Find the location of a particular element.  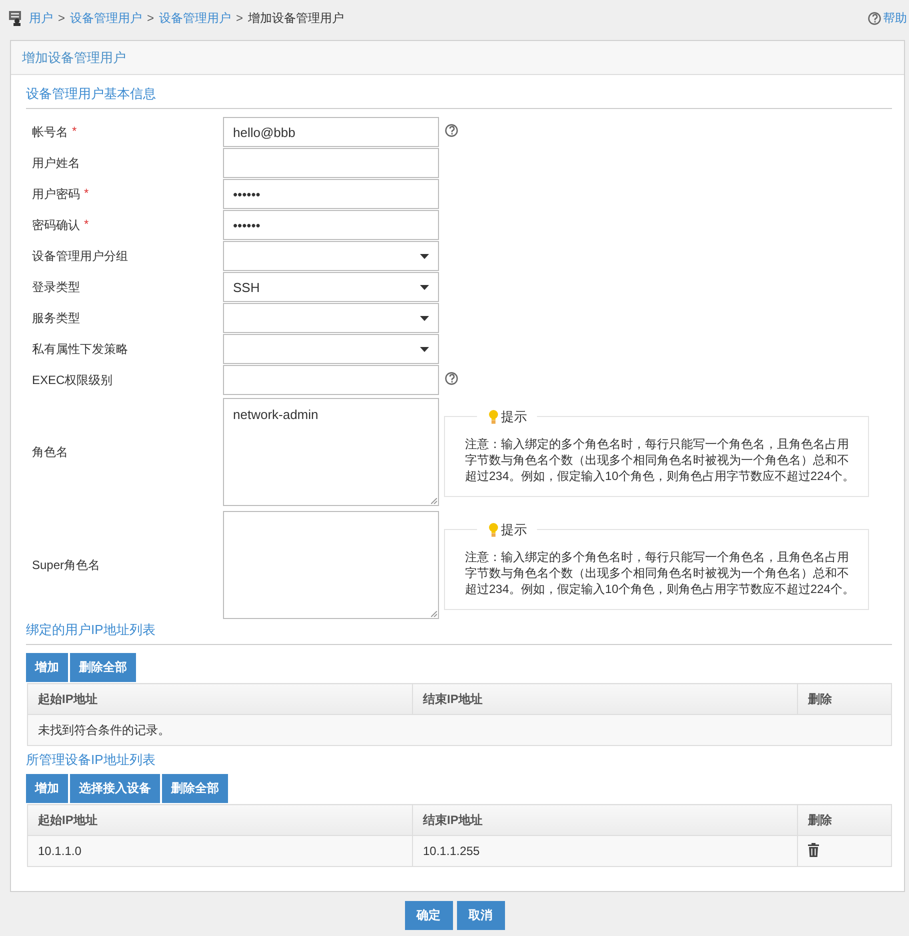

field-label: 登录类型 is located at coordinates (56, 287).